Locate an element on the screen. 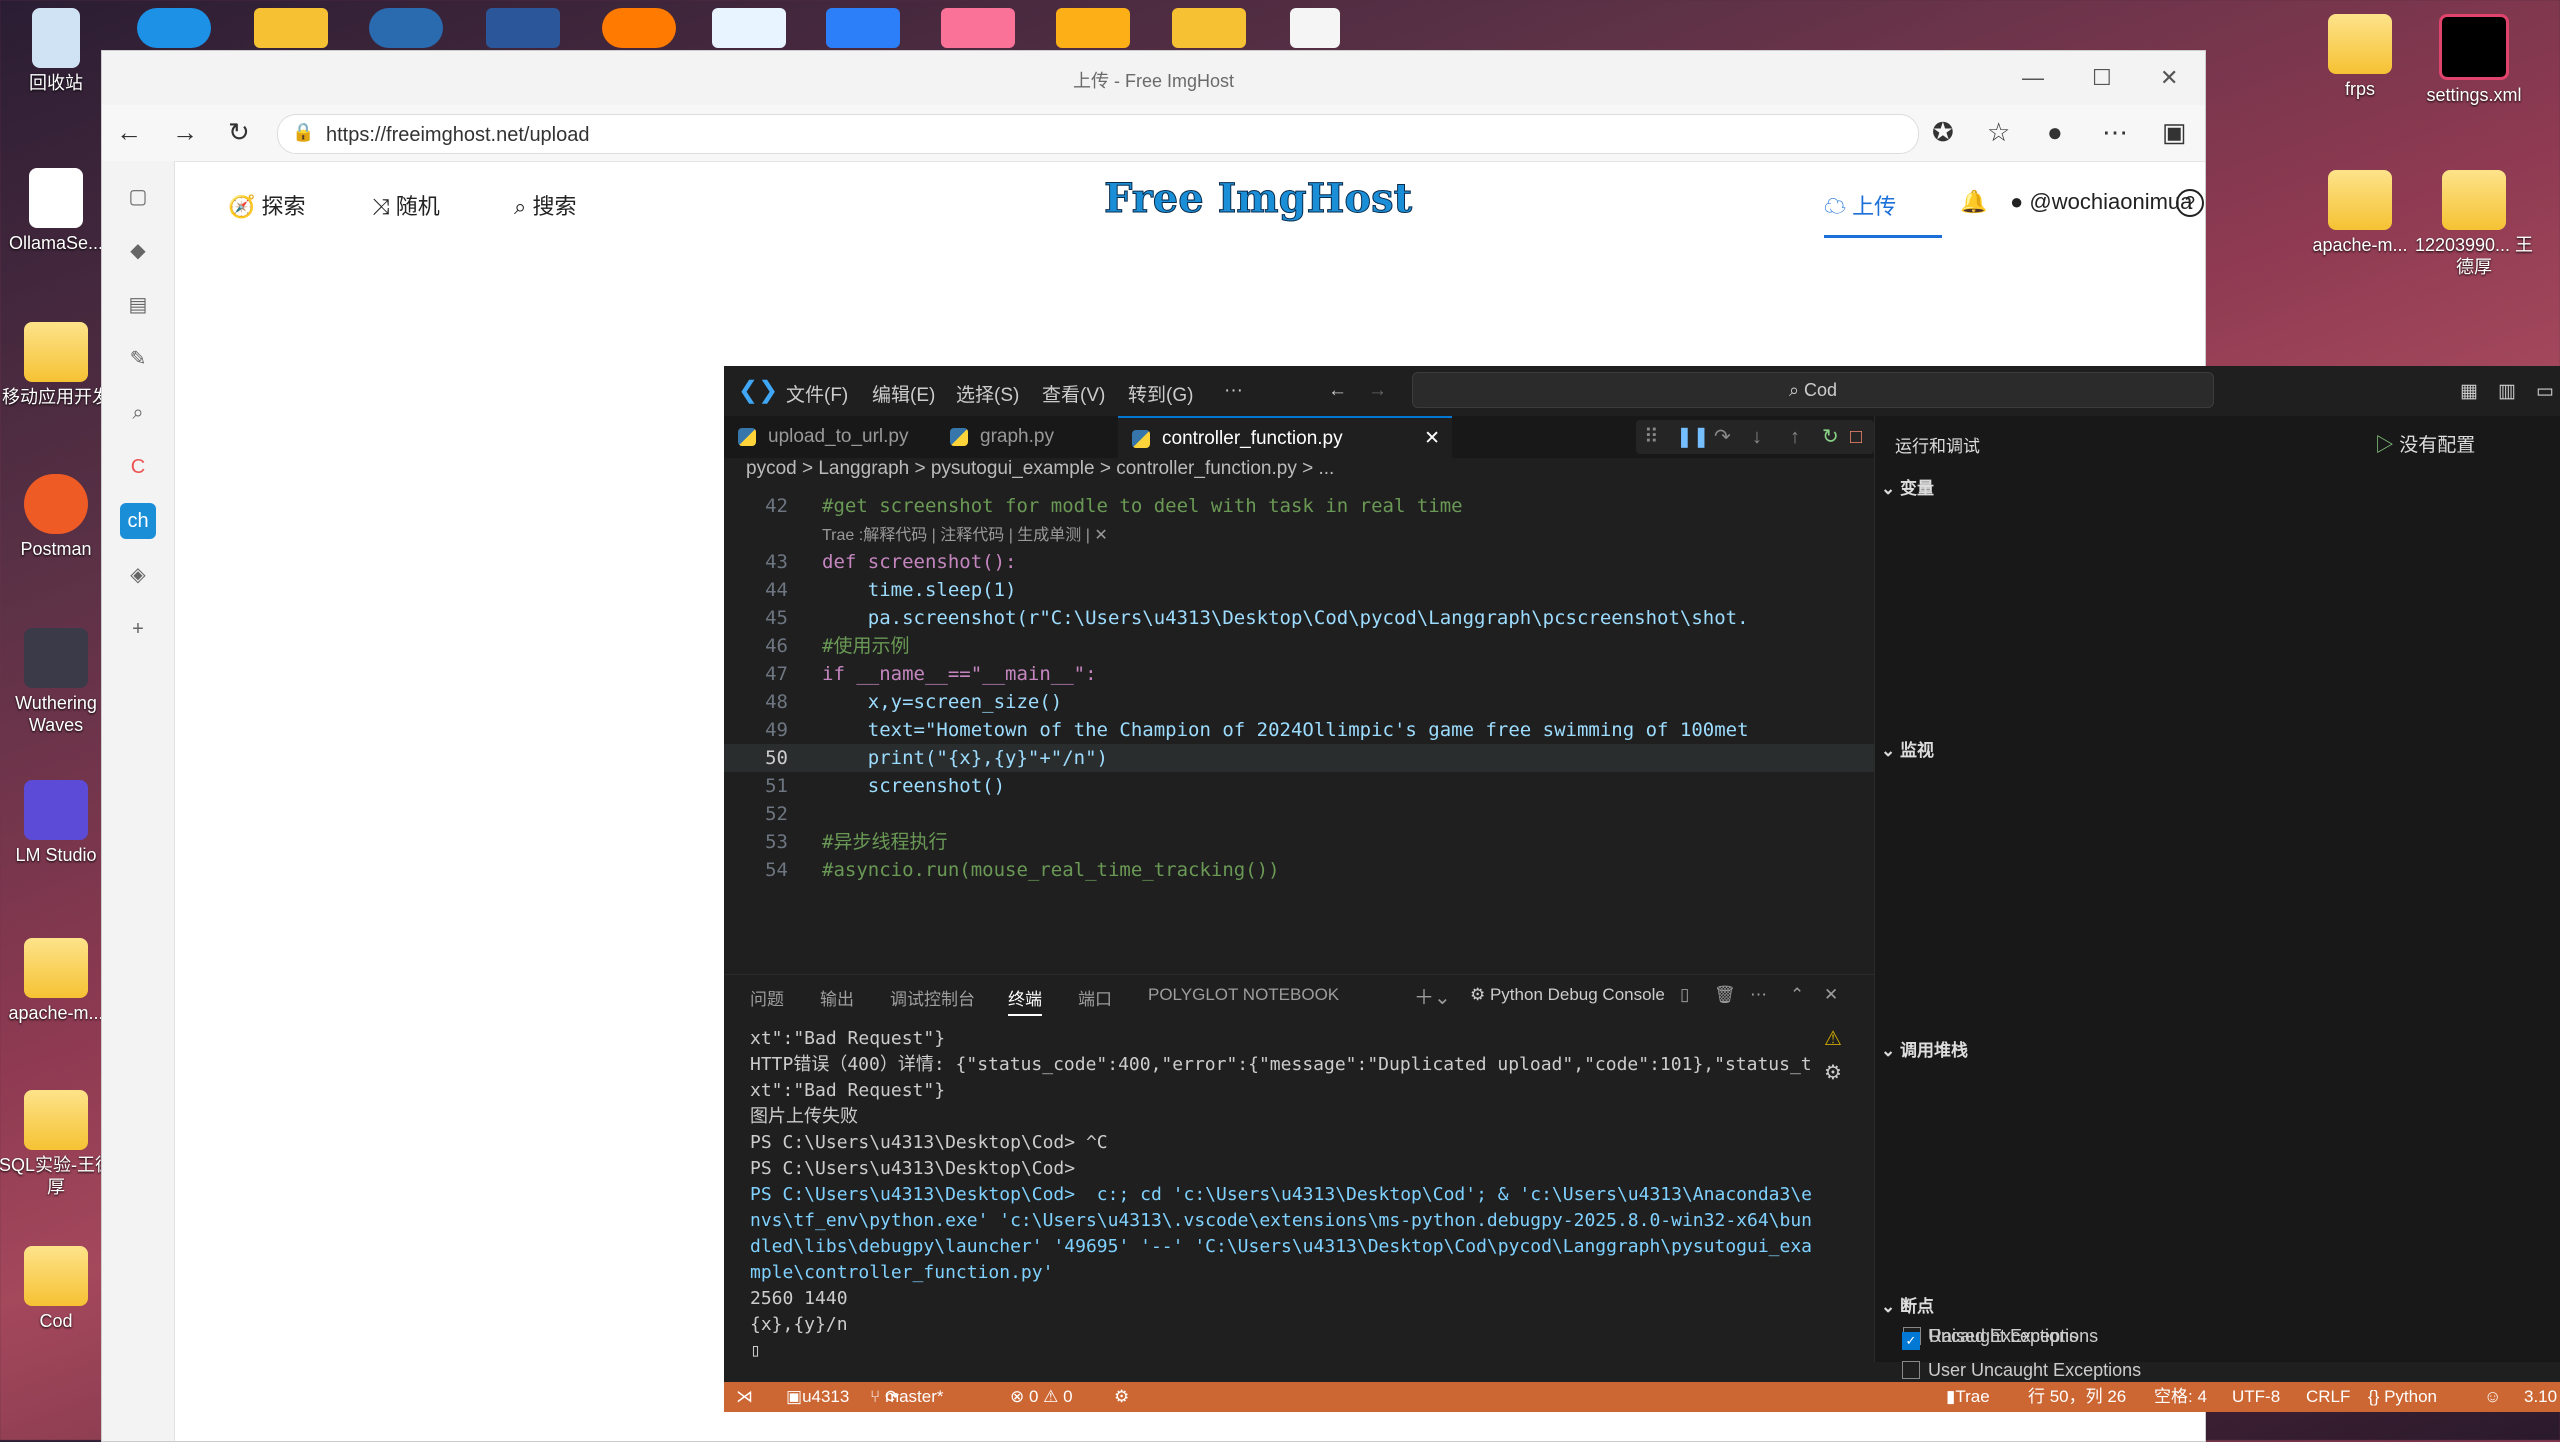 The width and height of the screenshot is (2560, 1442). tab-debug-console: 调试控制台 is located at coordinates (932, 997).